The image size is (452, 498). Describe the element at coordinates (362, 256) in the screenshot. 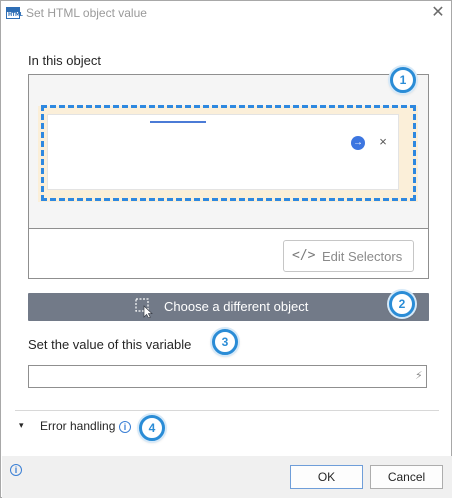

I see `edit-selectors-label: Edit Selectors` at that location.